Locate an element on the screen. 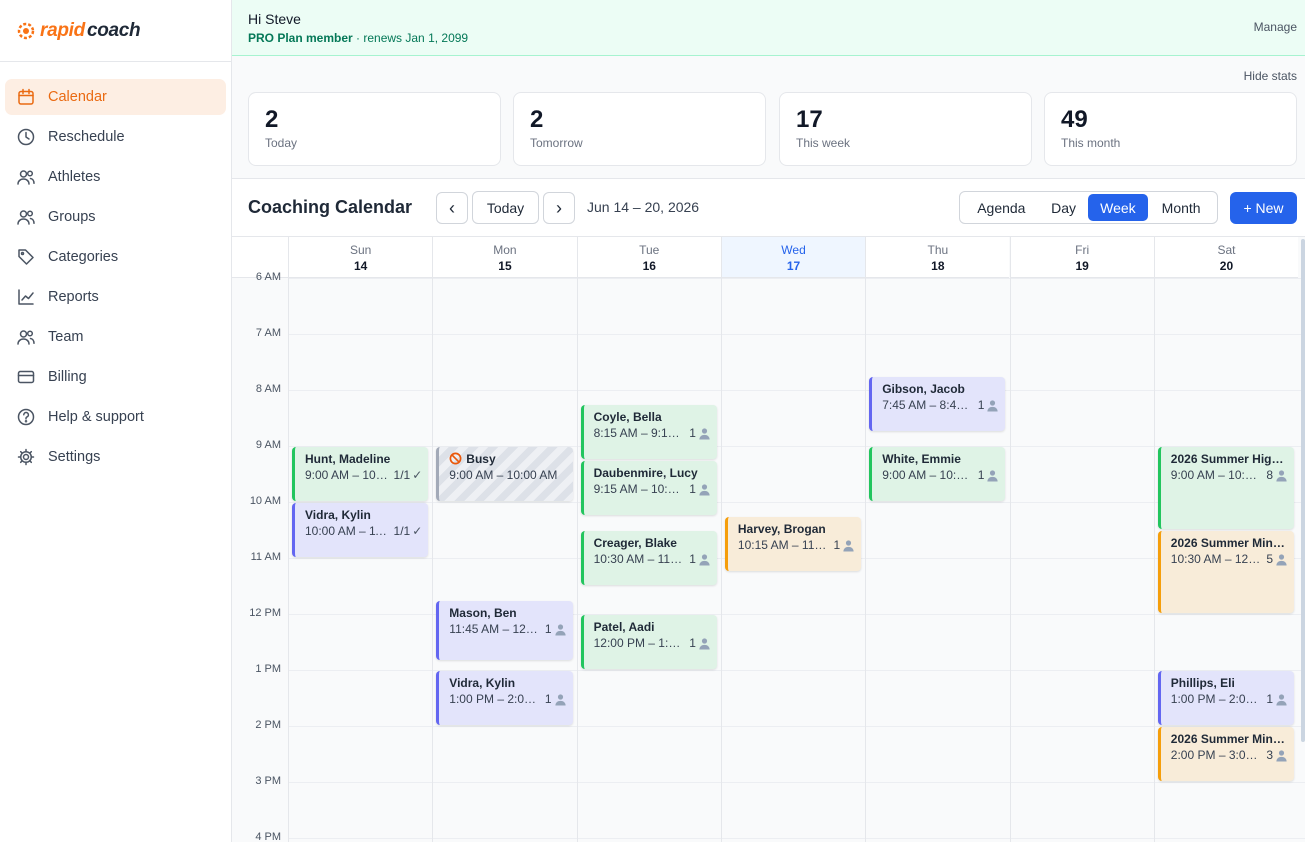 The width and height of the screenshot is (1305, 842). day-header-sun: Sun 14 is located at coordinates (360, 257).